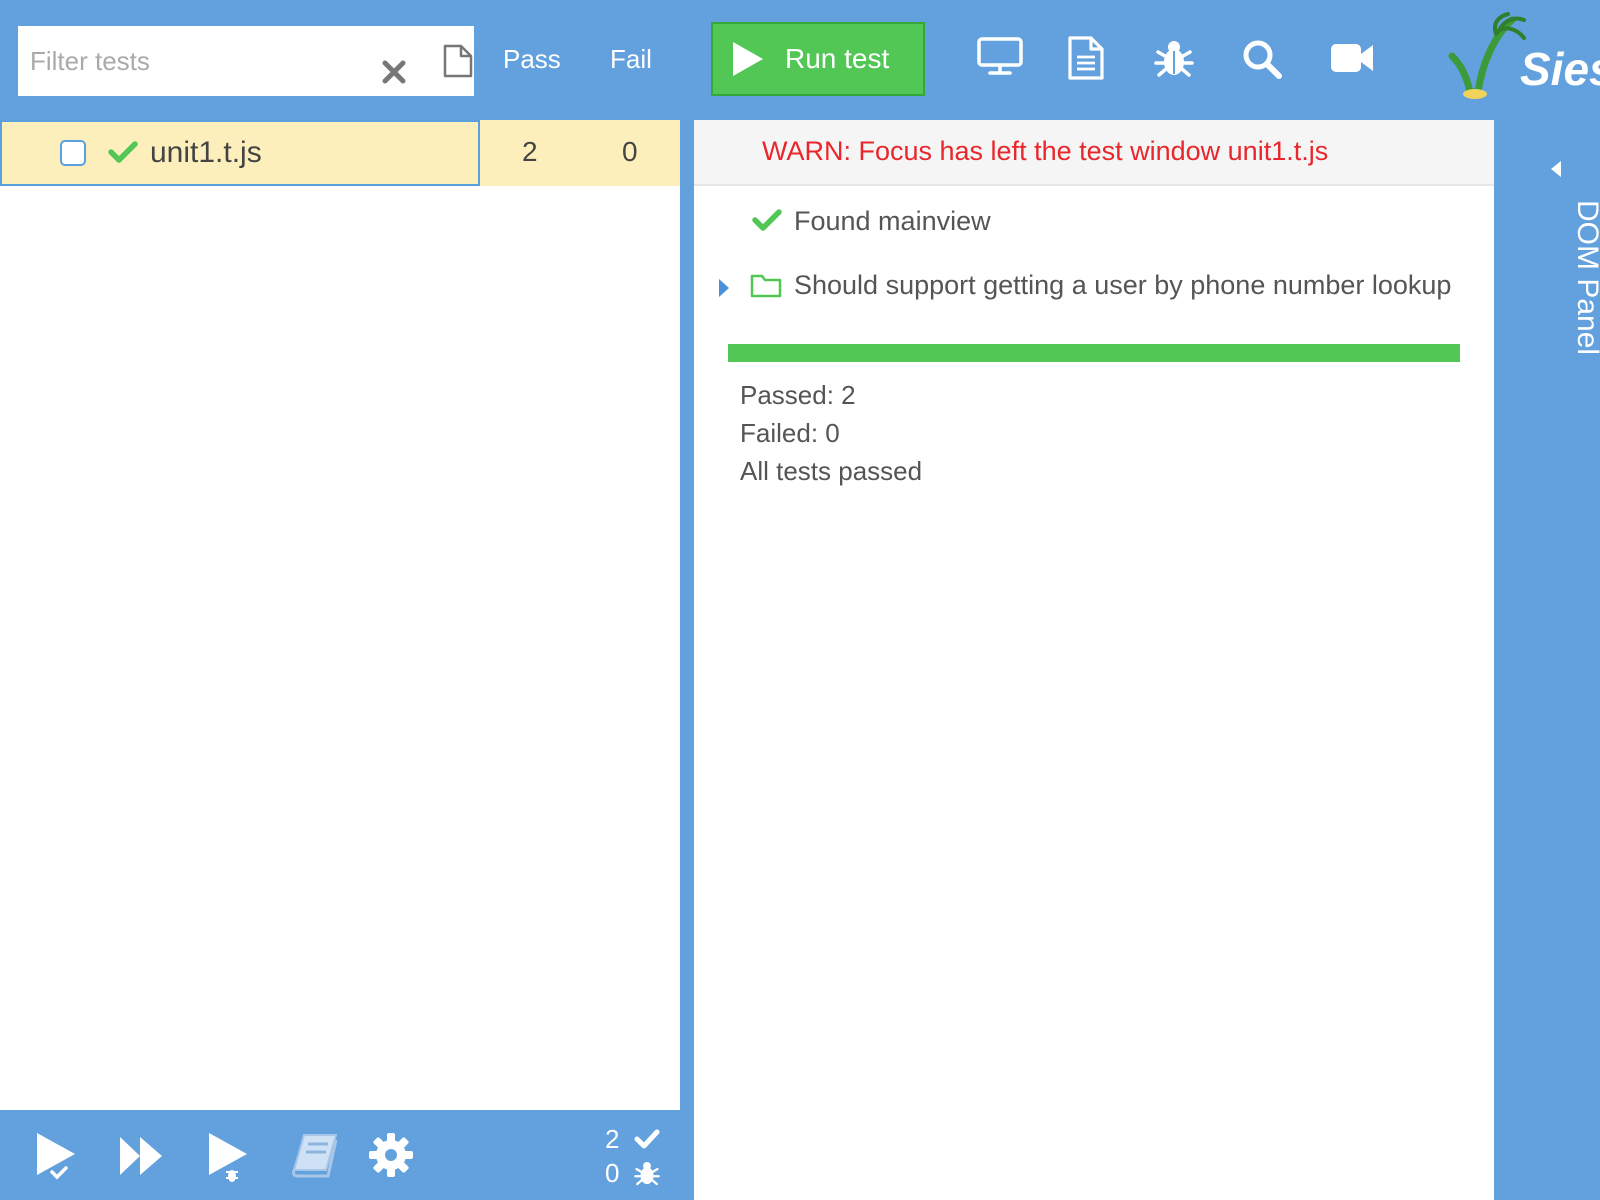  Describe the element at coordinates (837, 58) in the screenshot. I see `run-test-label: Run test` at that location.